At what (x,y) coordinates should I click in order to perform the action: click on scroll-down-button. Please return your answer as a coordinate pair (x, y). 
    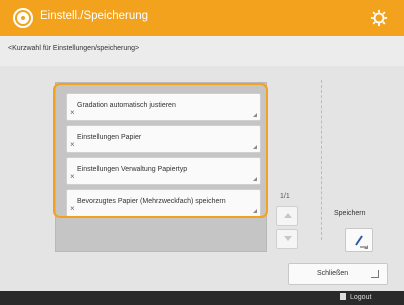
    Looking at the image, I should click on (287, 239).